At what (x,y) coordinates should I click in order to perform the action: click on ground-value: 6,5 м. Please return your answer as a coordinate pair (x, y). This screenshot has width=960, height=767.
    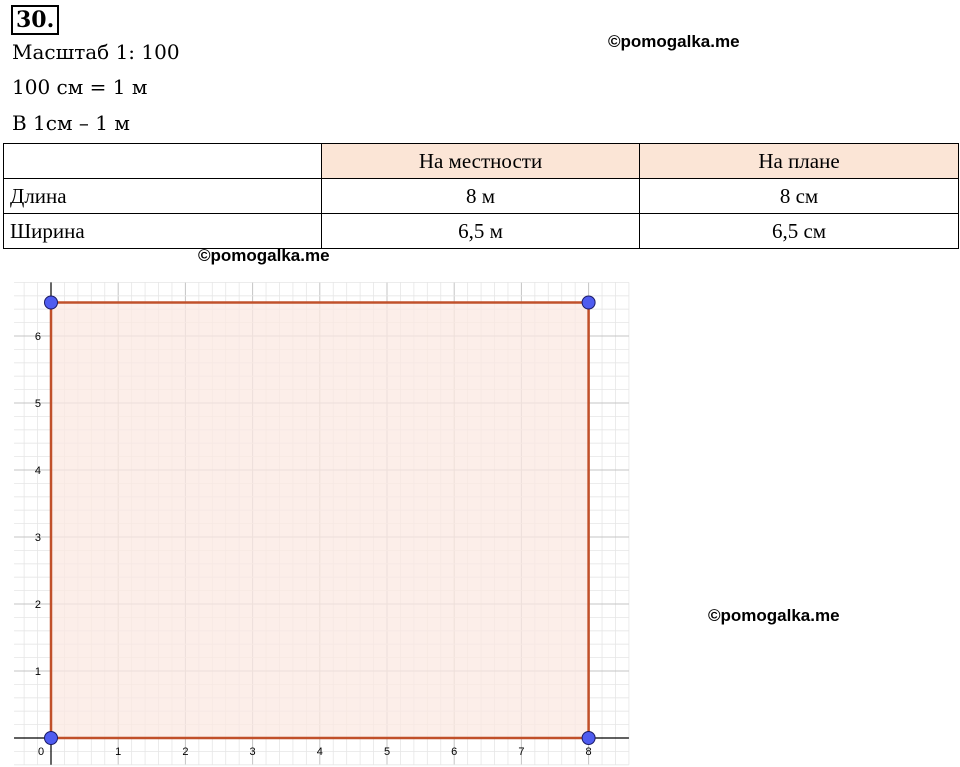
    Looking at the image, I should click on (480, 231).